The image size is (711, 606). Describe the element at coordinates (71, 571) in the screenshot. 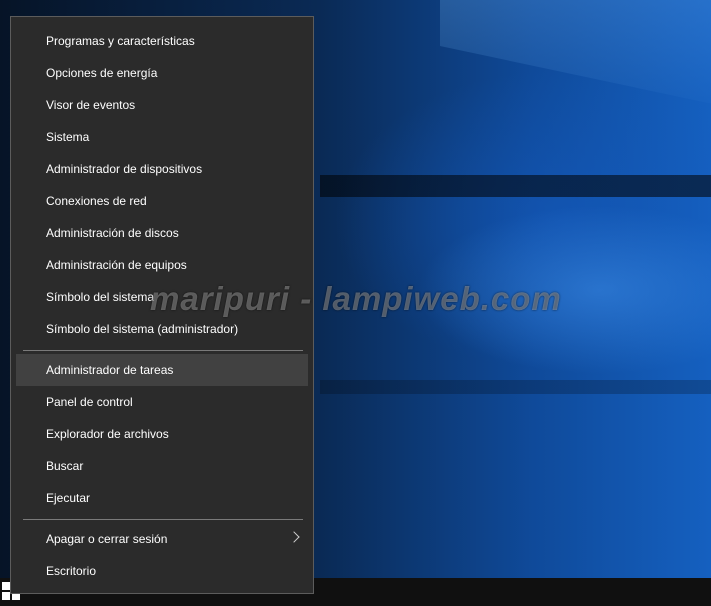

I see `menu-item-label: Escritorio` at that location.